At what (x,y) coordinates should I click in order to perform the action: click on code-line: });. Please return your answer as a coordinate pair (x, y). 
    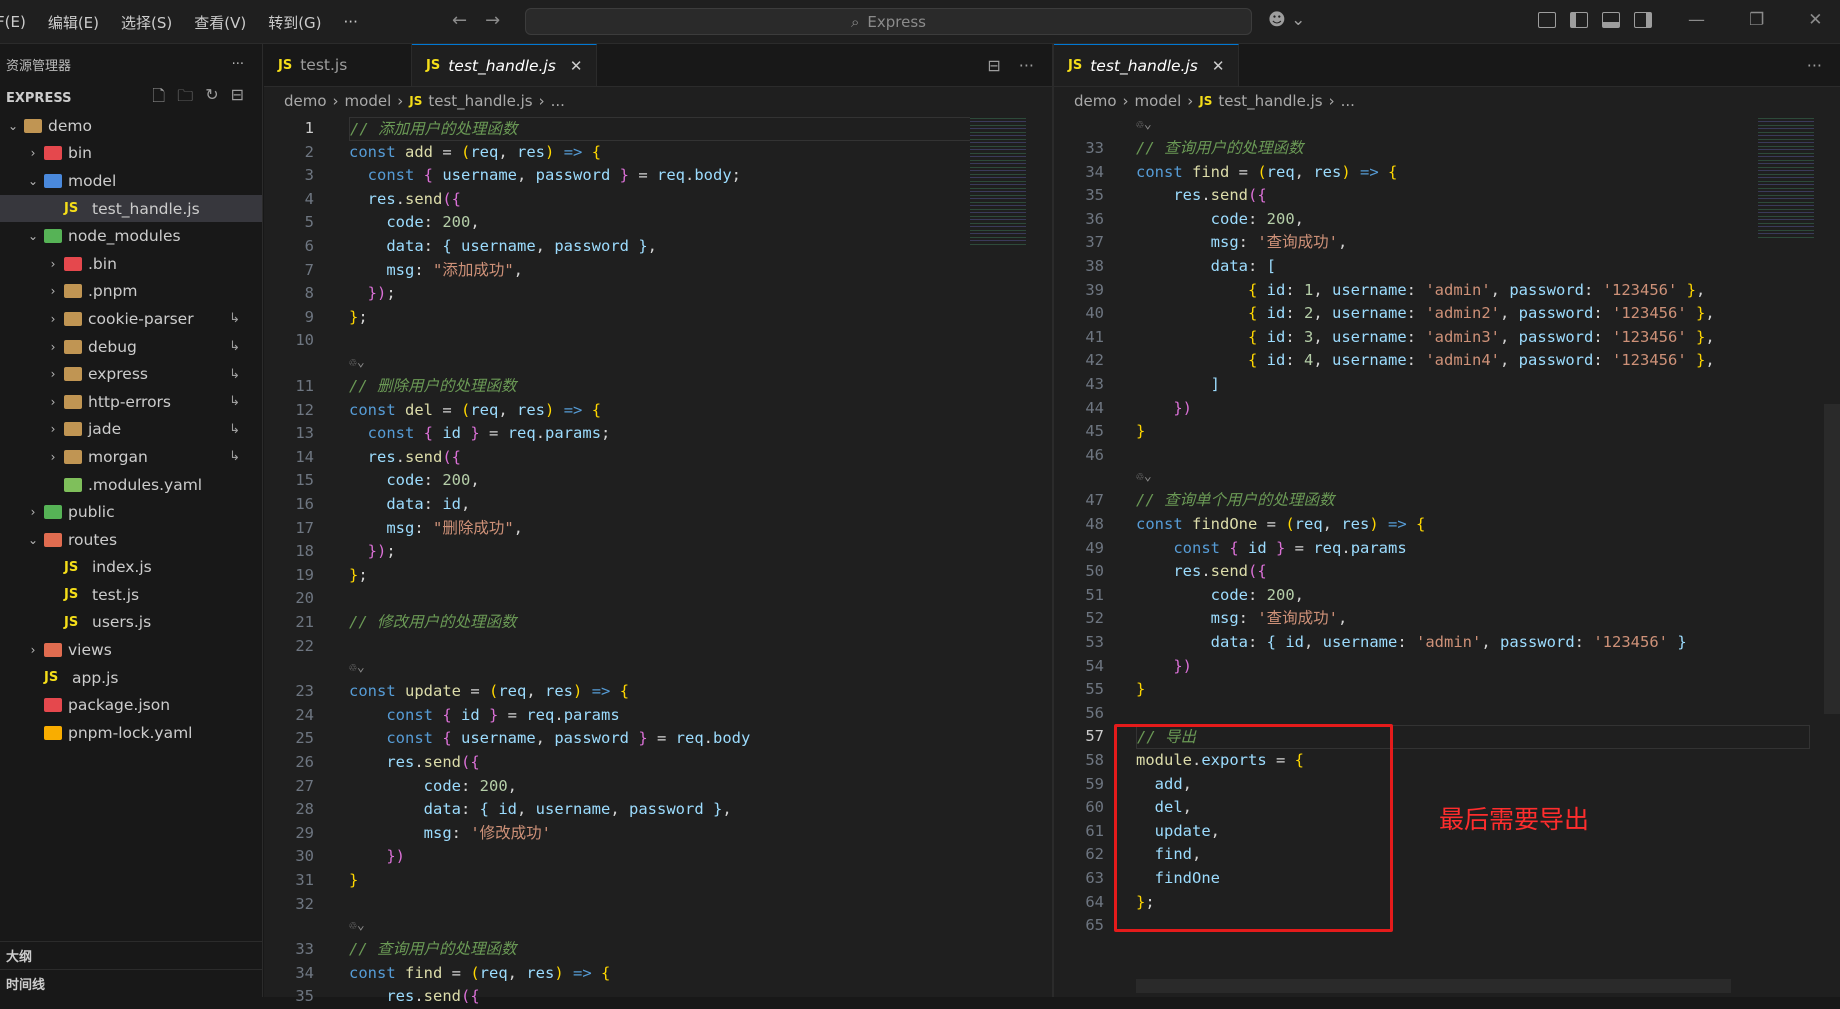
    Looking at the image, I should click on (372, 294).